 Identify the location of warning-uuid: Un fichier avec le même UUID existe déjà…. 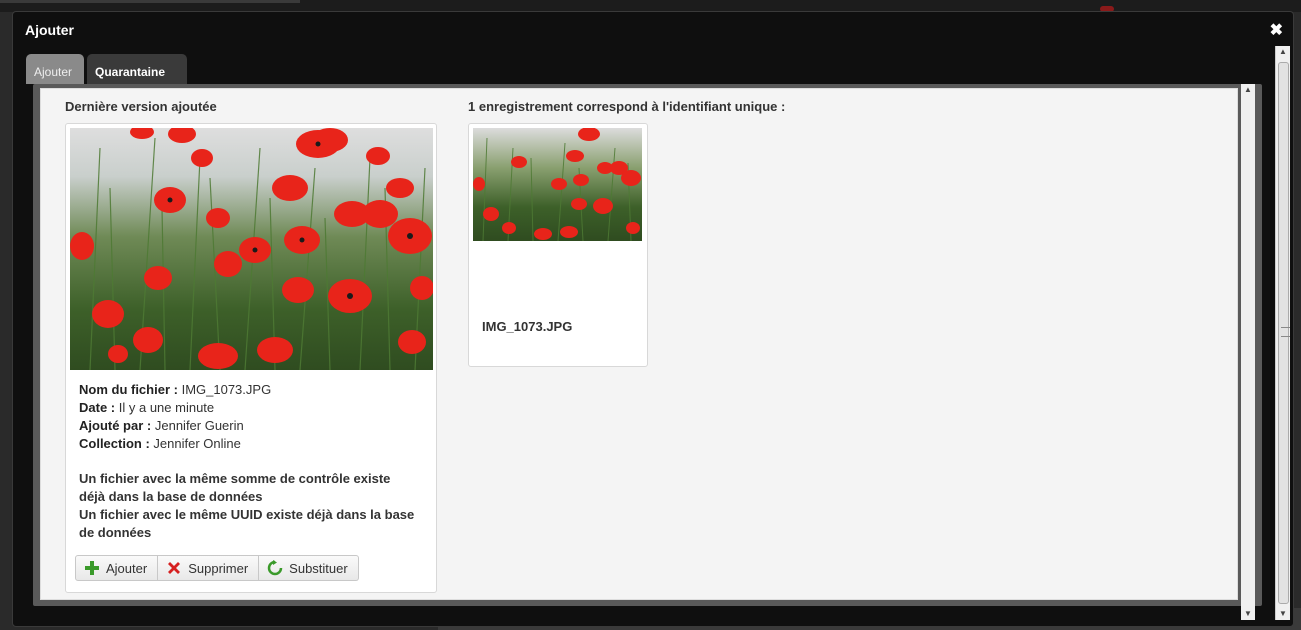
(247, 523).